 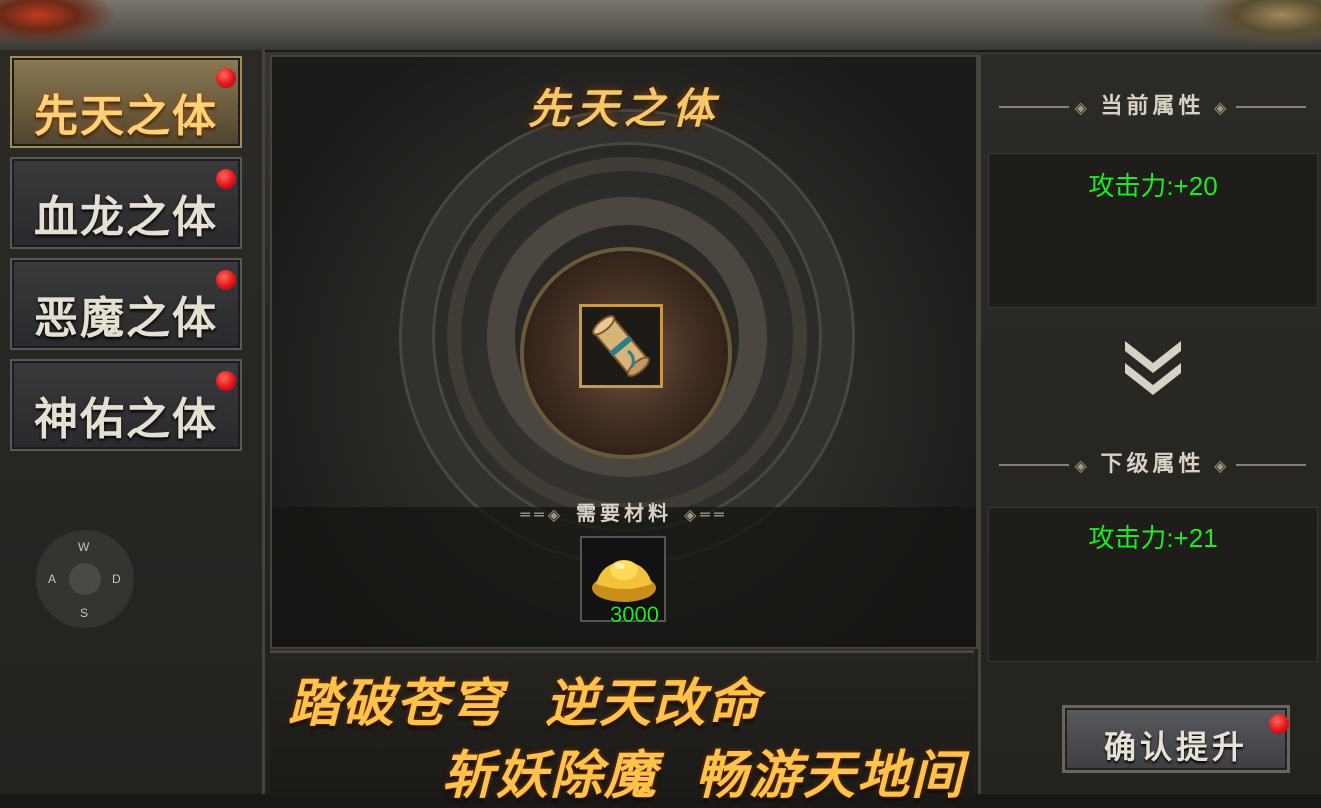 I want to click on tab-label: 神佑之体, so click(x=126, y=419).